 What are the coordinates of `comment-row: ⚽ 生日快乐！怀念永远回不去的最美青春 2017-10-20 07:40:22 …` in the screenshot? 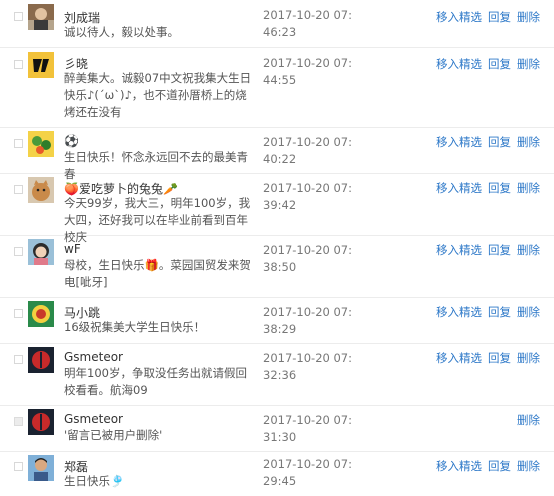 It's located at (277, 154).